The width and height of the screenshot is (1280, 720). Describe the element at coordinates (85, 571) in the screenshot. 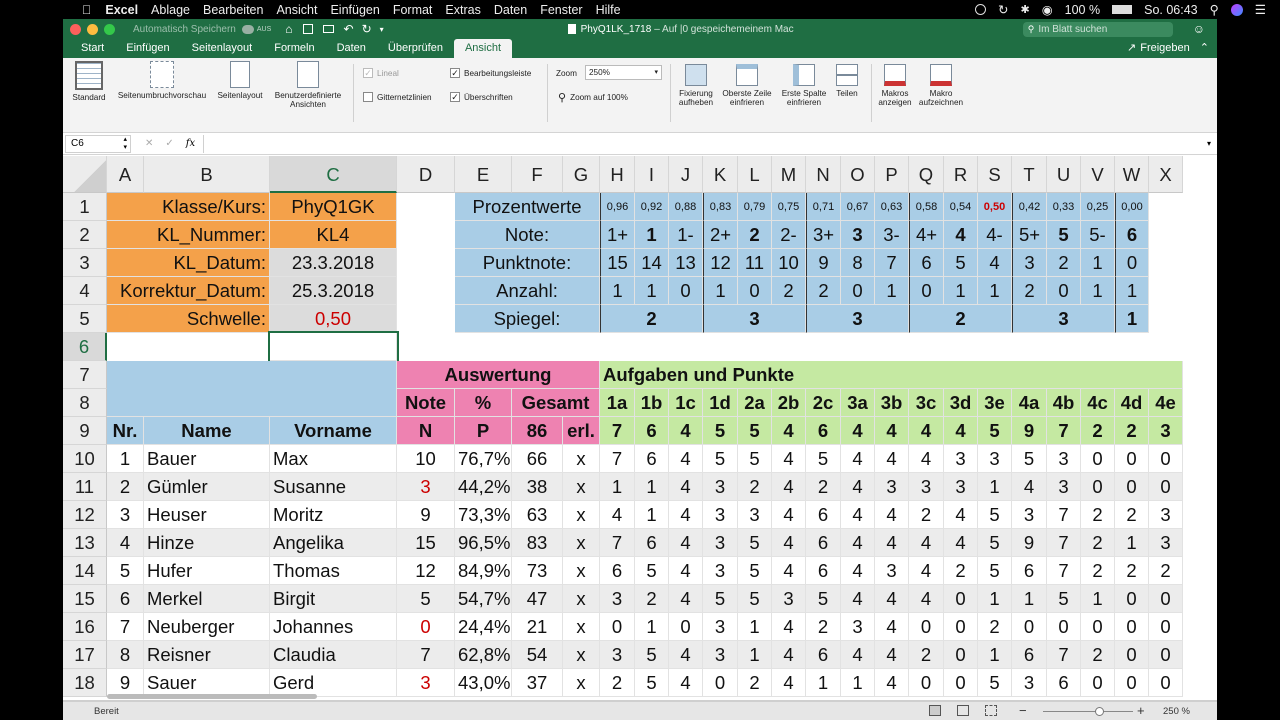

I see `row-header: 14` at that location.